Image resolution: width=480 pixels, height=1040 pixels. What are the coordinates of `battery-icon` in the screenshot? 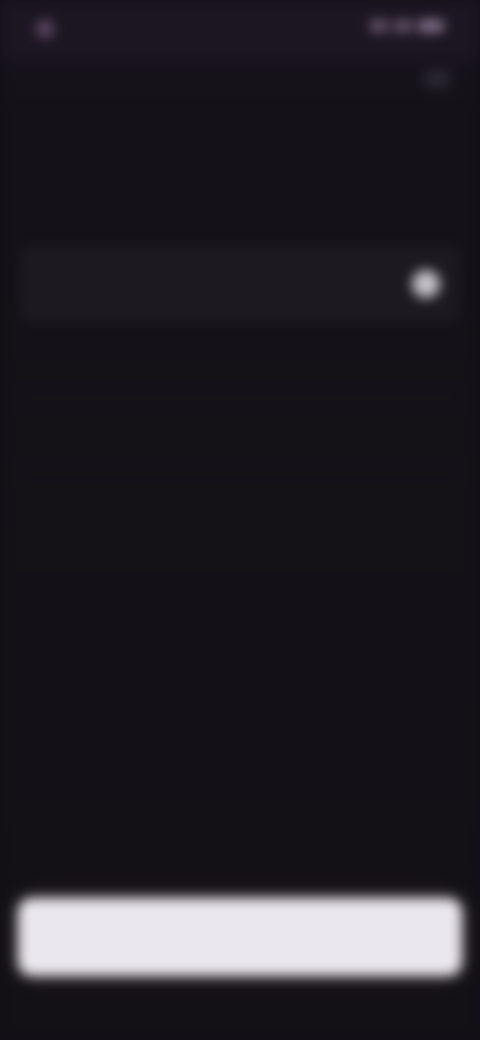 It's located at (431, 26).